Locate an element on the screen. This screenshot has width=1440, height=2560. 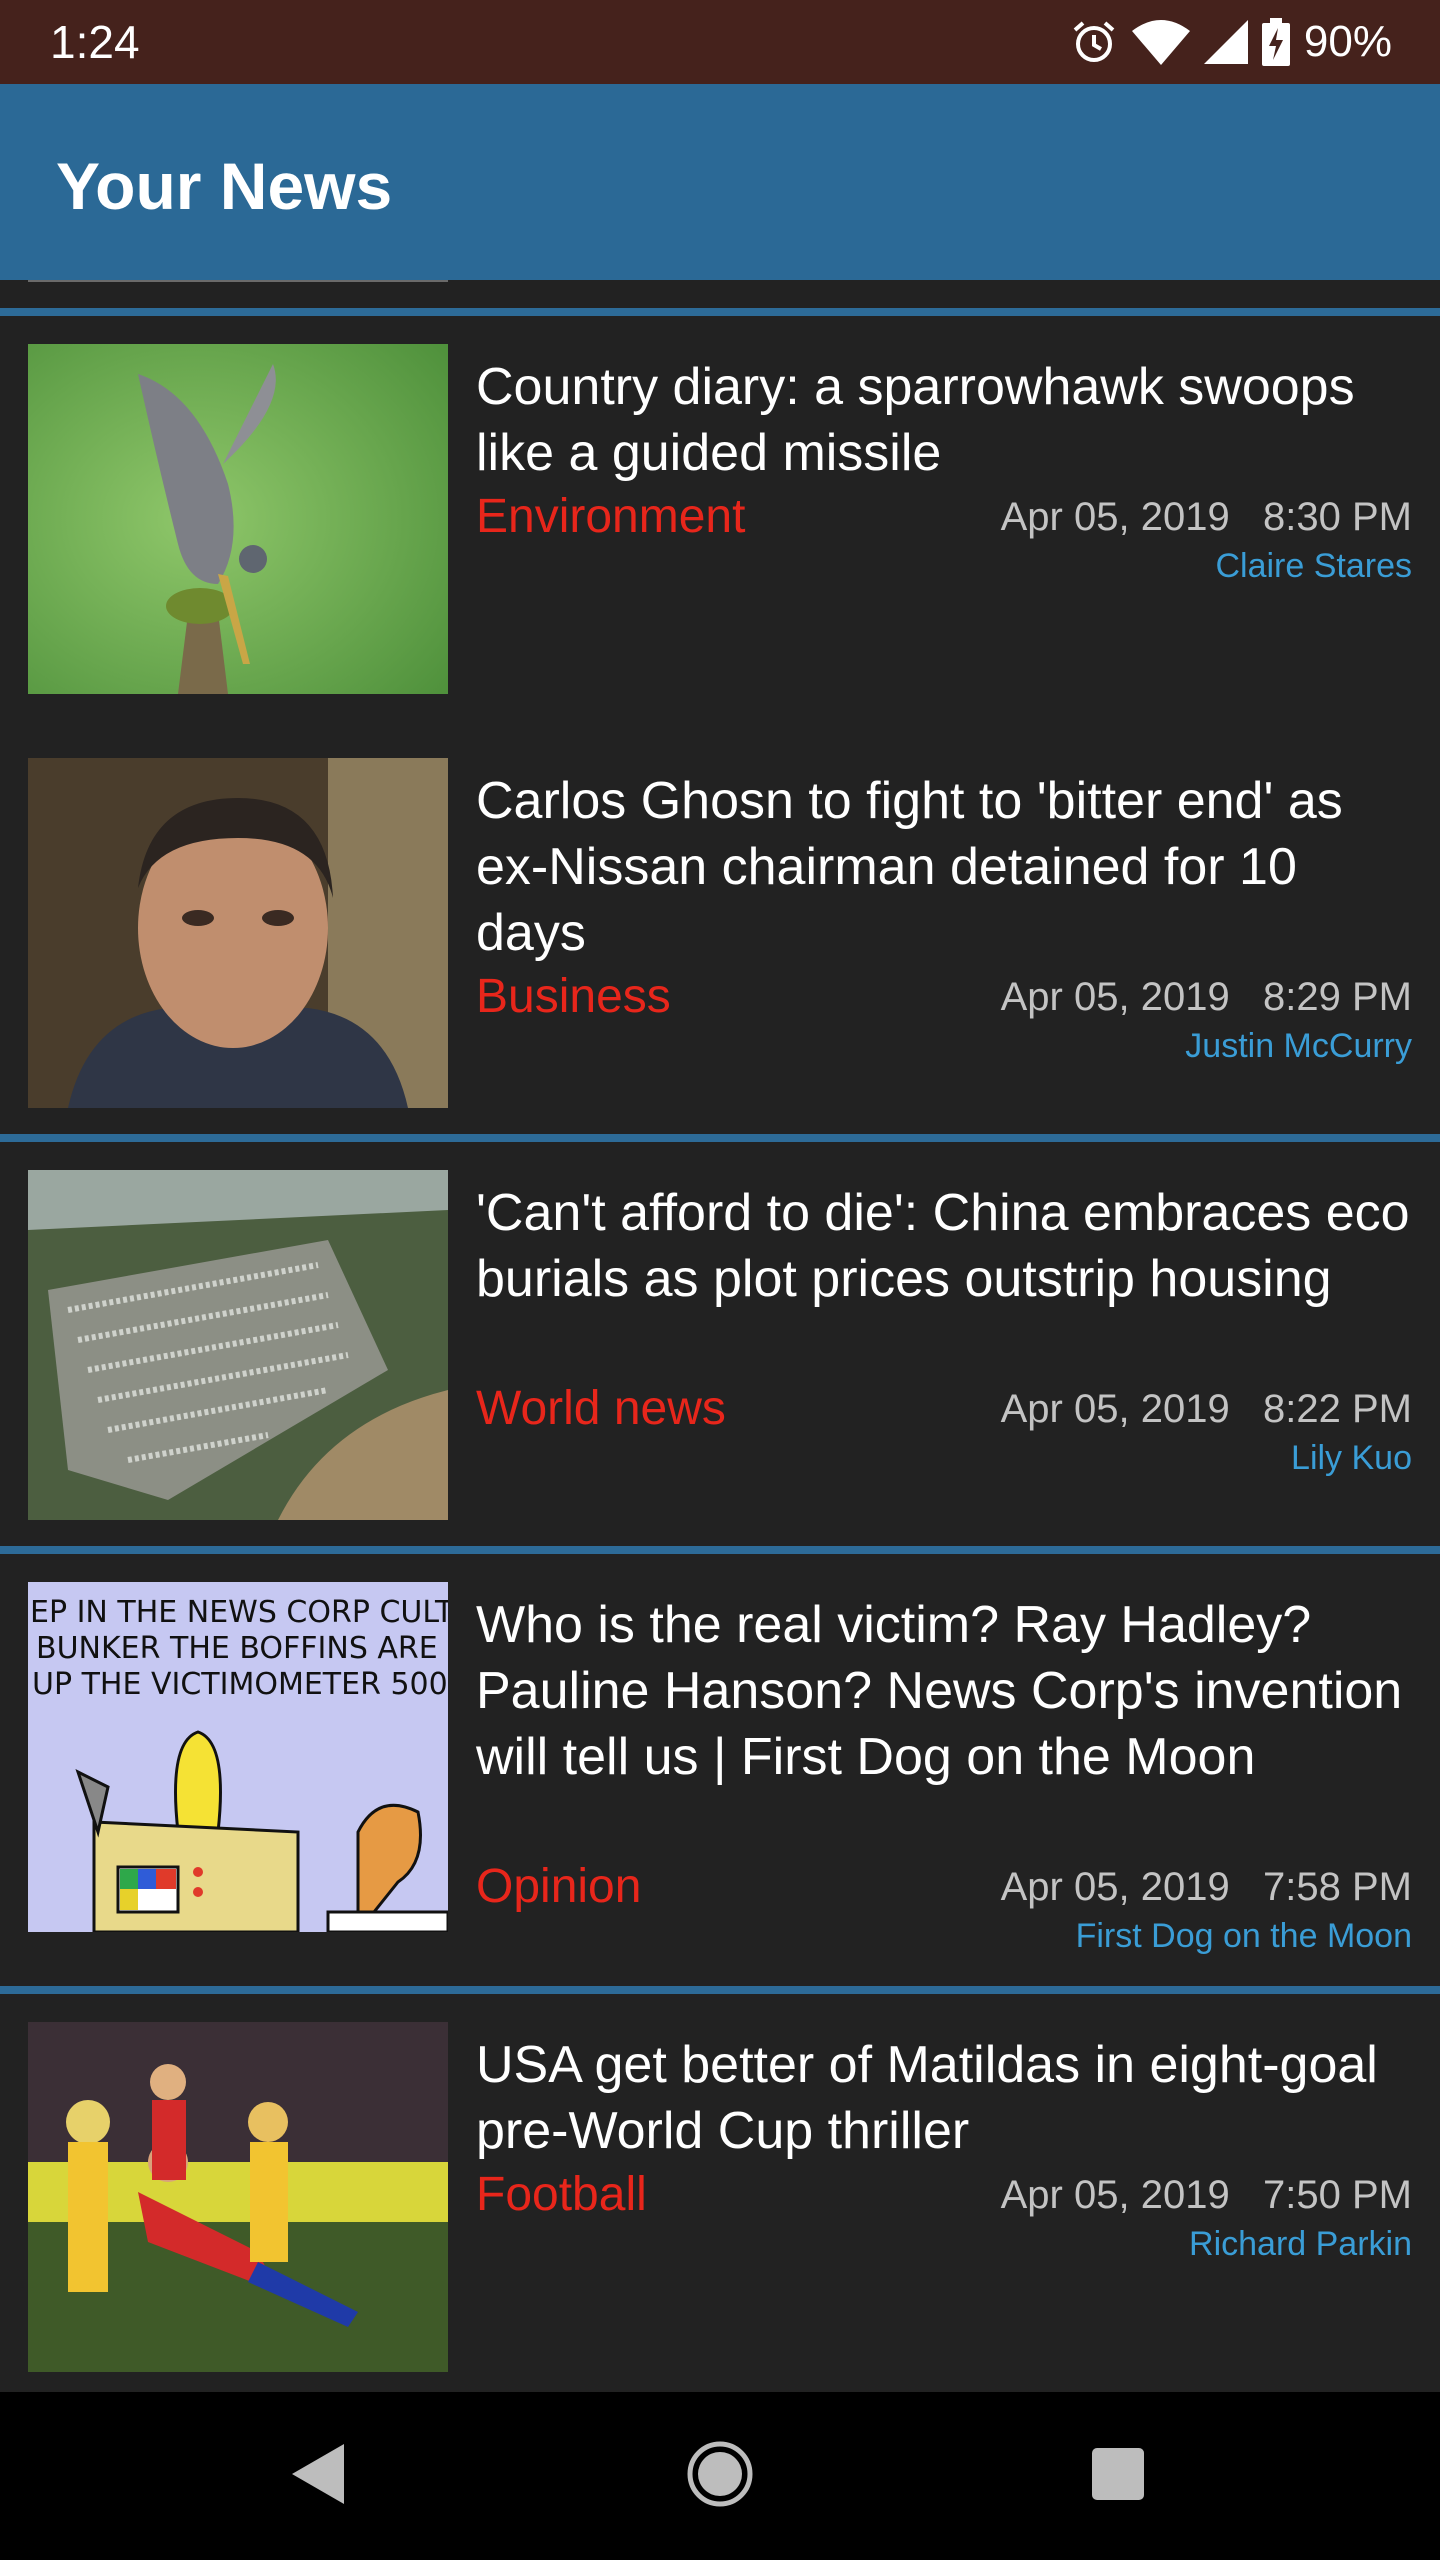
cartoon-caption-line: UP THE VICTIMOMETER 5000 is located at coordinates (240, 1684).